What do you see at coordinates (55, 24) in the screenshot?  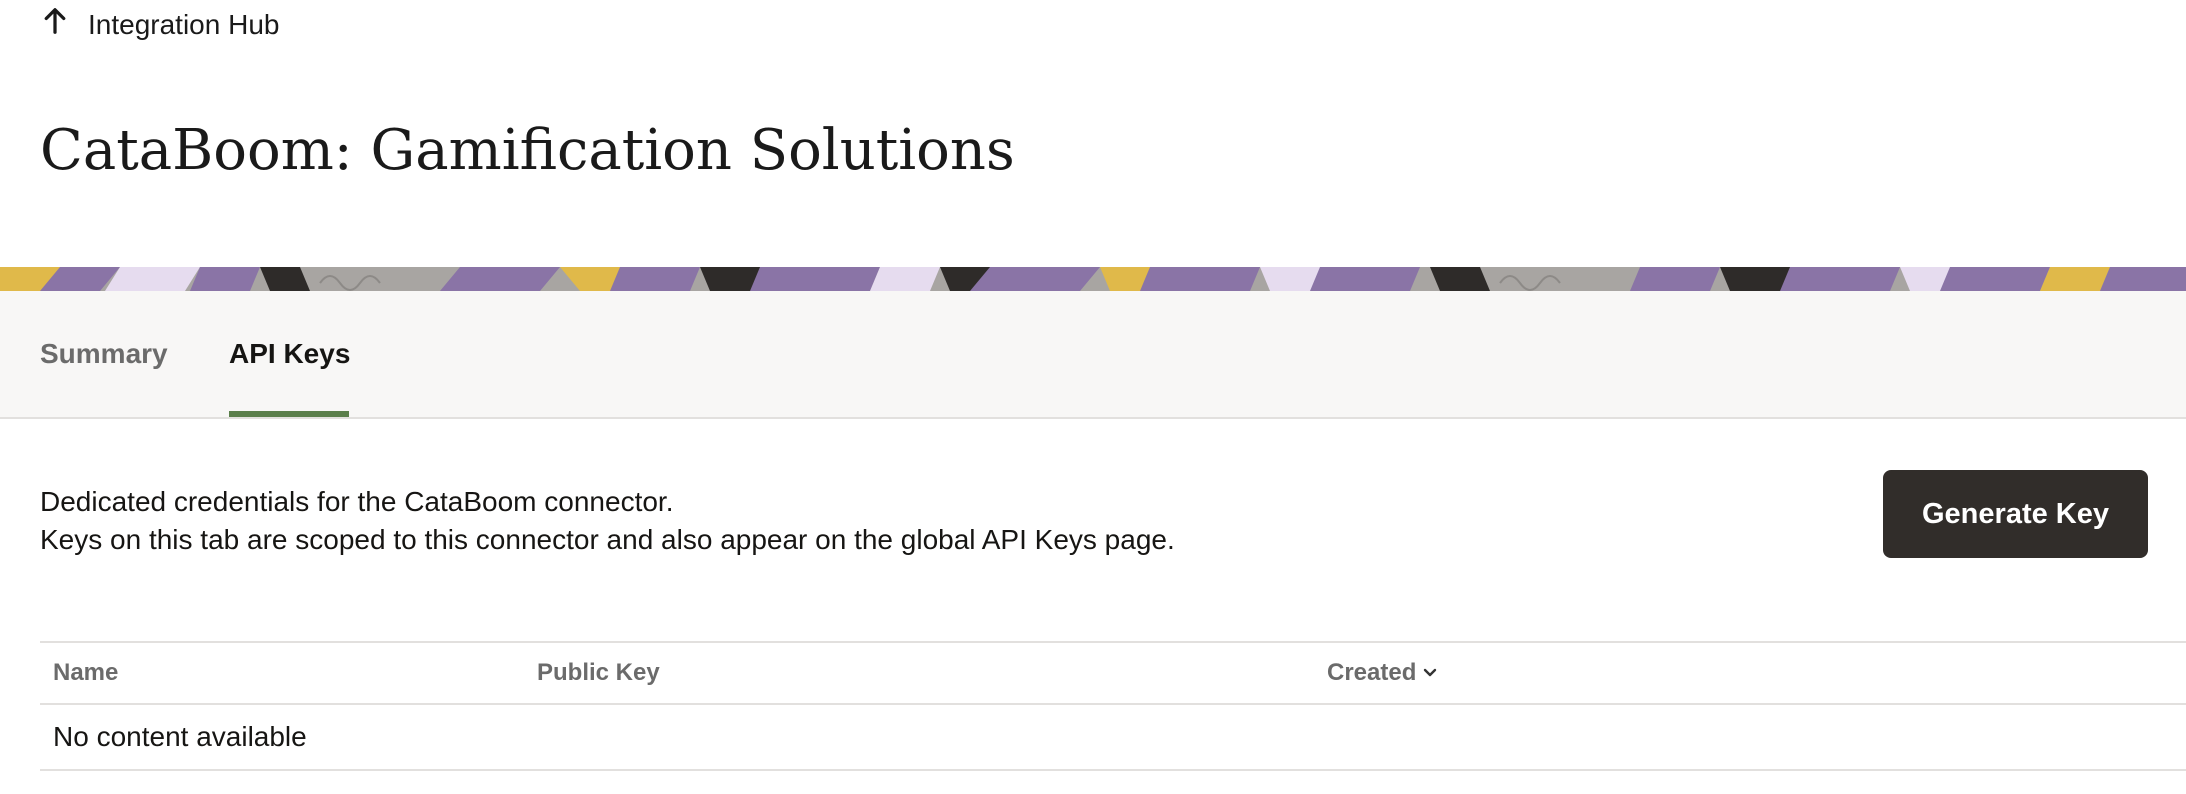 I see `arrow-up-icon` at bounding box center [55, 24].